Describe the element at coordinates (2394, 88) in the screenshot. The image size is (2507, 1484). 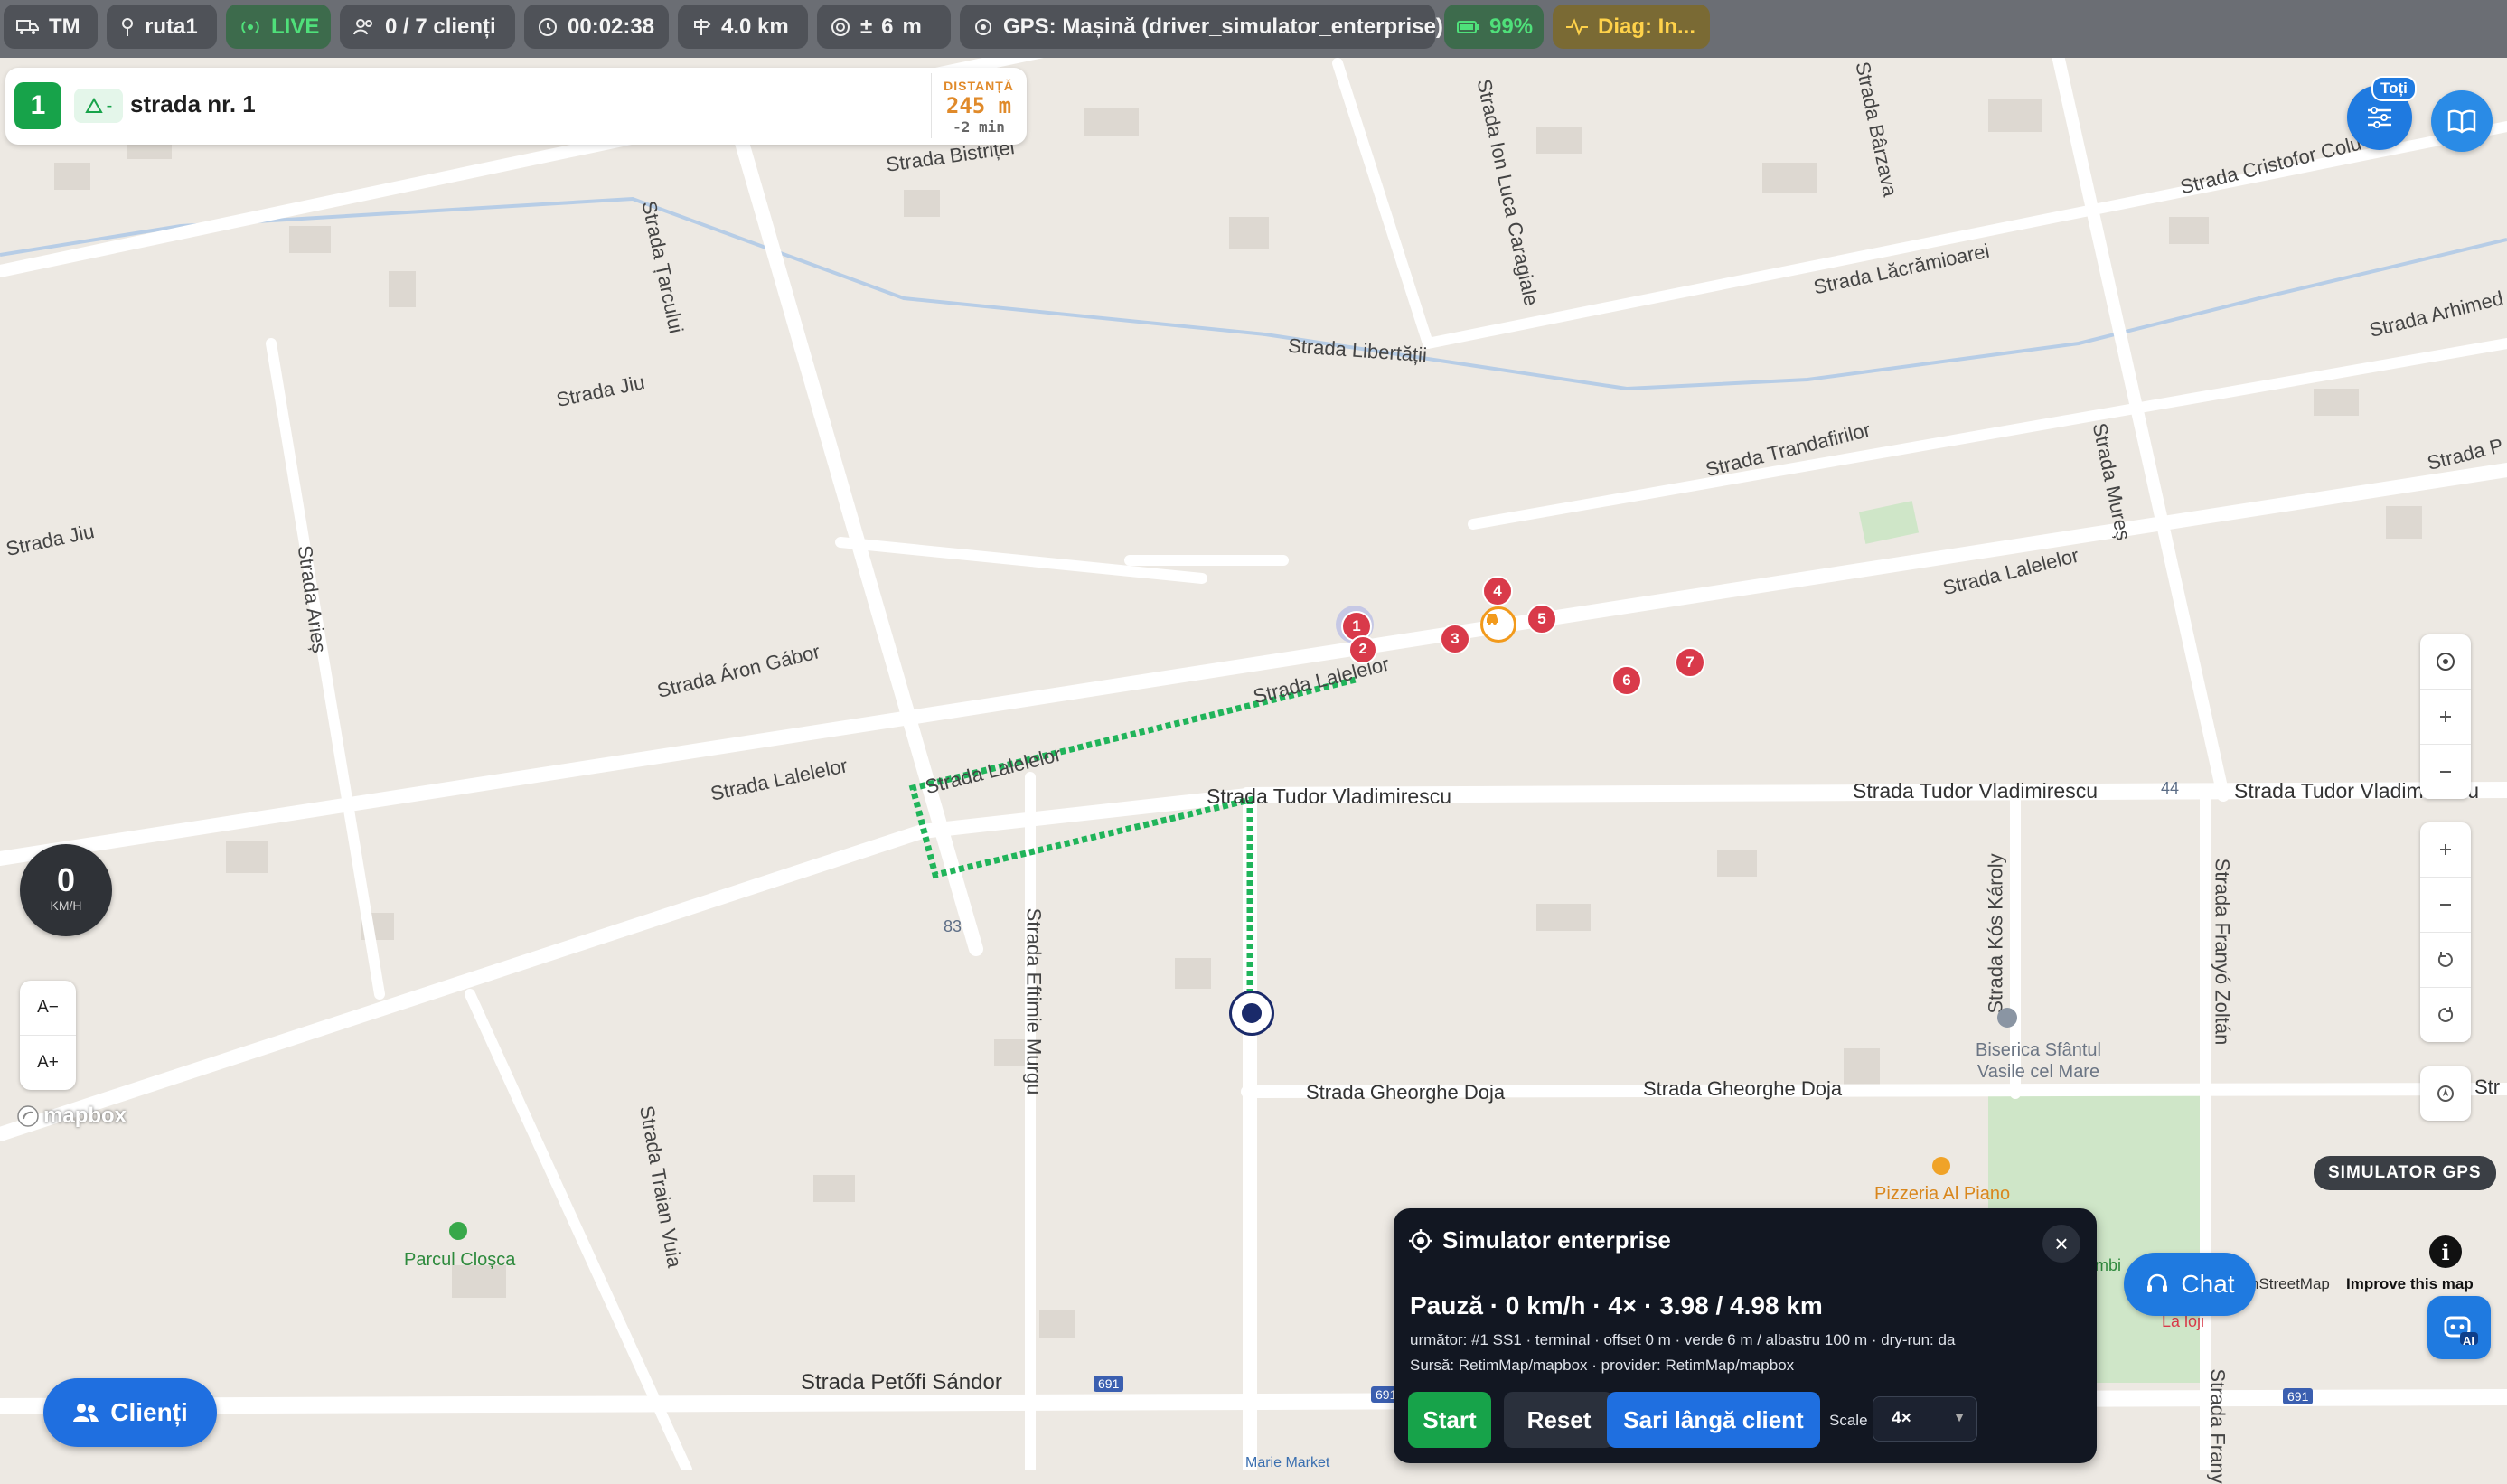
I see `filter-badge: Toți` at that location.